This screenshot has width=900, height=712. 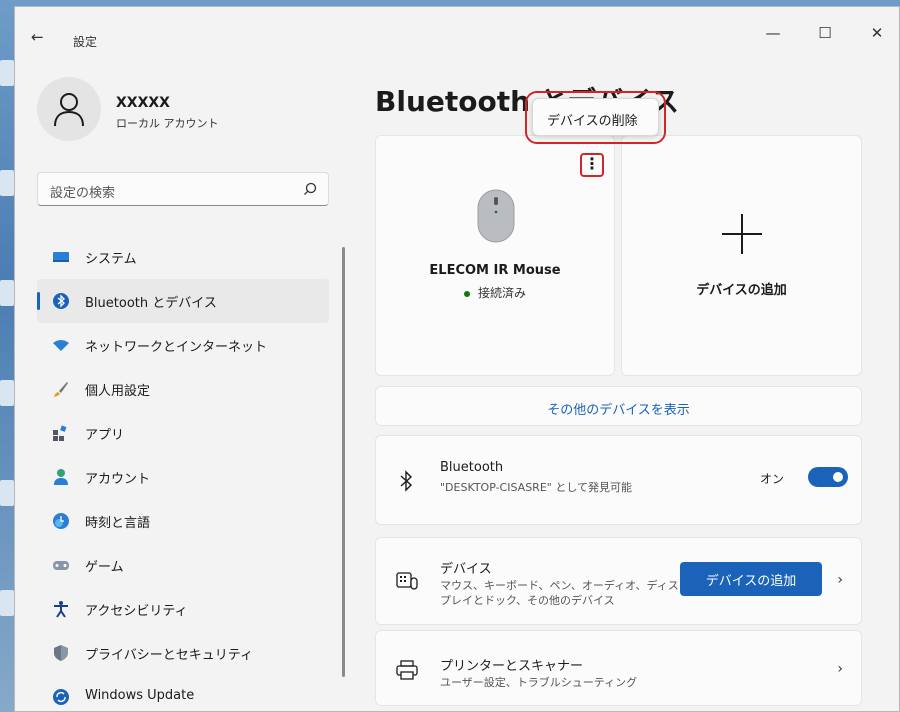 What do you see at coordinates (140, 695) in the screenshot?
I see `sidebar-item-label: Windows Update` at bounding box center [140, 695].